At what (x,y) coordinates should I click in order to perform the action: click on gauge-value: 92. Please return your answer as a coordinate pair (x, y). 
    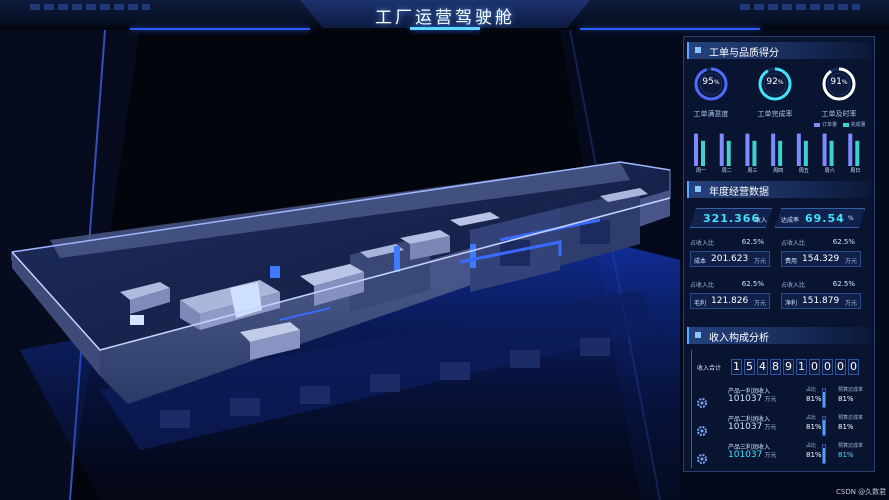
    Looking at the image, I should click on (772, 82).